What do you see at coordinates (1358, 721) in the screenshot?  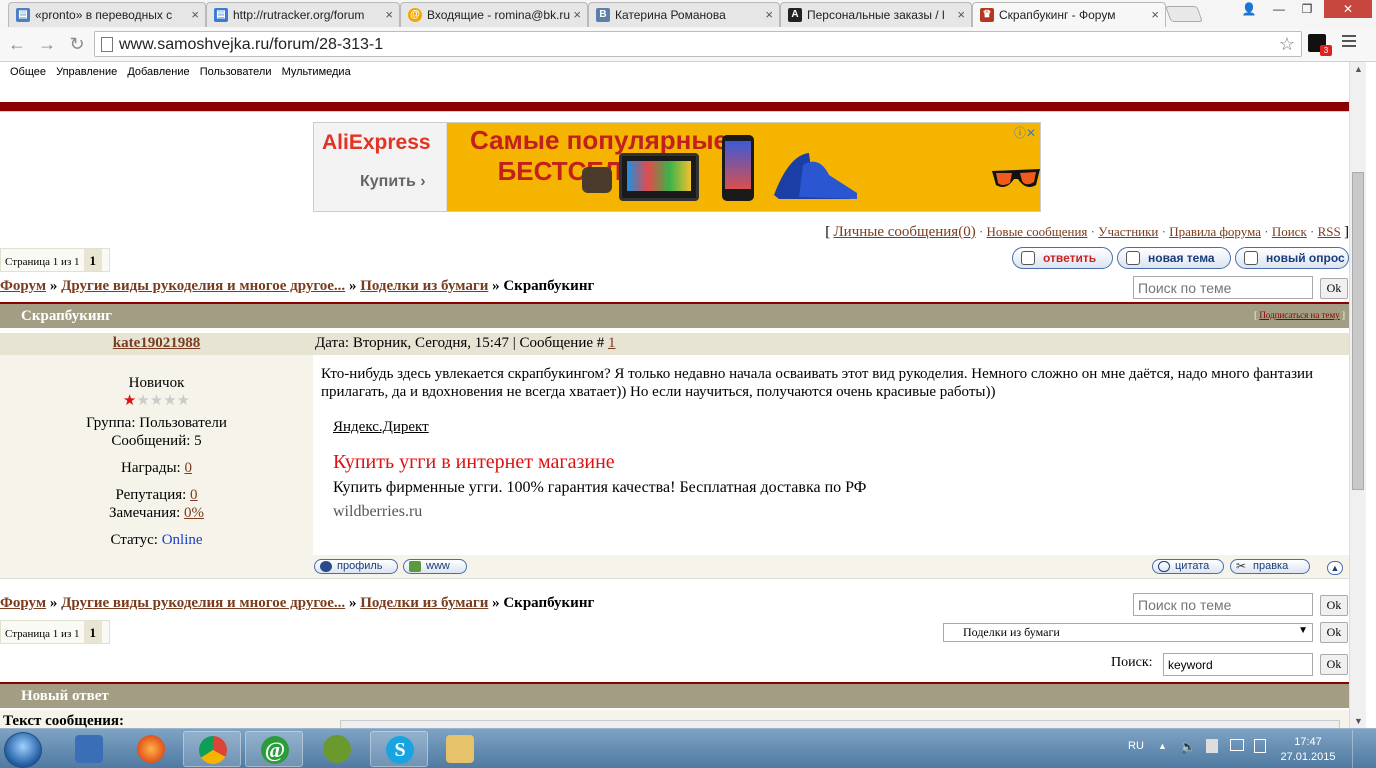 I see `scroll-down-icon: ▼` at bounding box center [1358, 721].